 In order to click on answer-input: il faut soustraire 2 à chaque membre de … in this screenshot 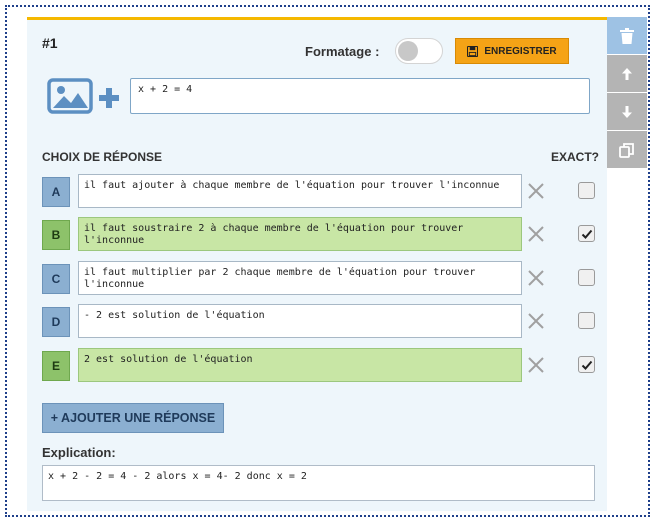, I will do `click(300, 234)`.